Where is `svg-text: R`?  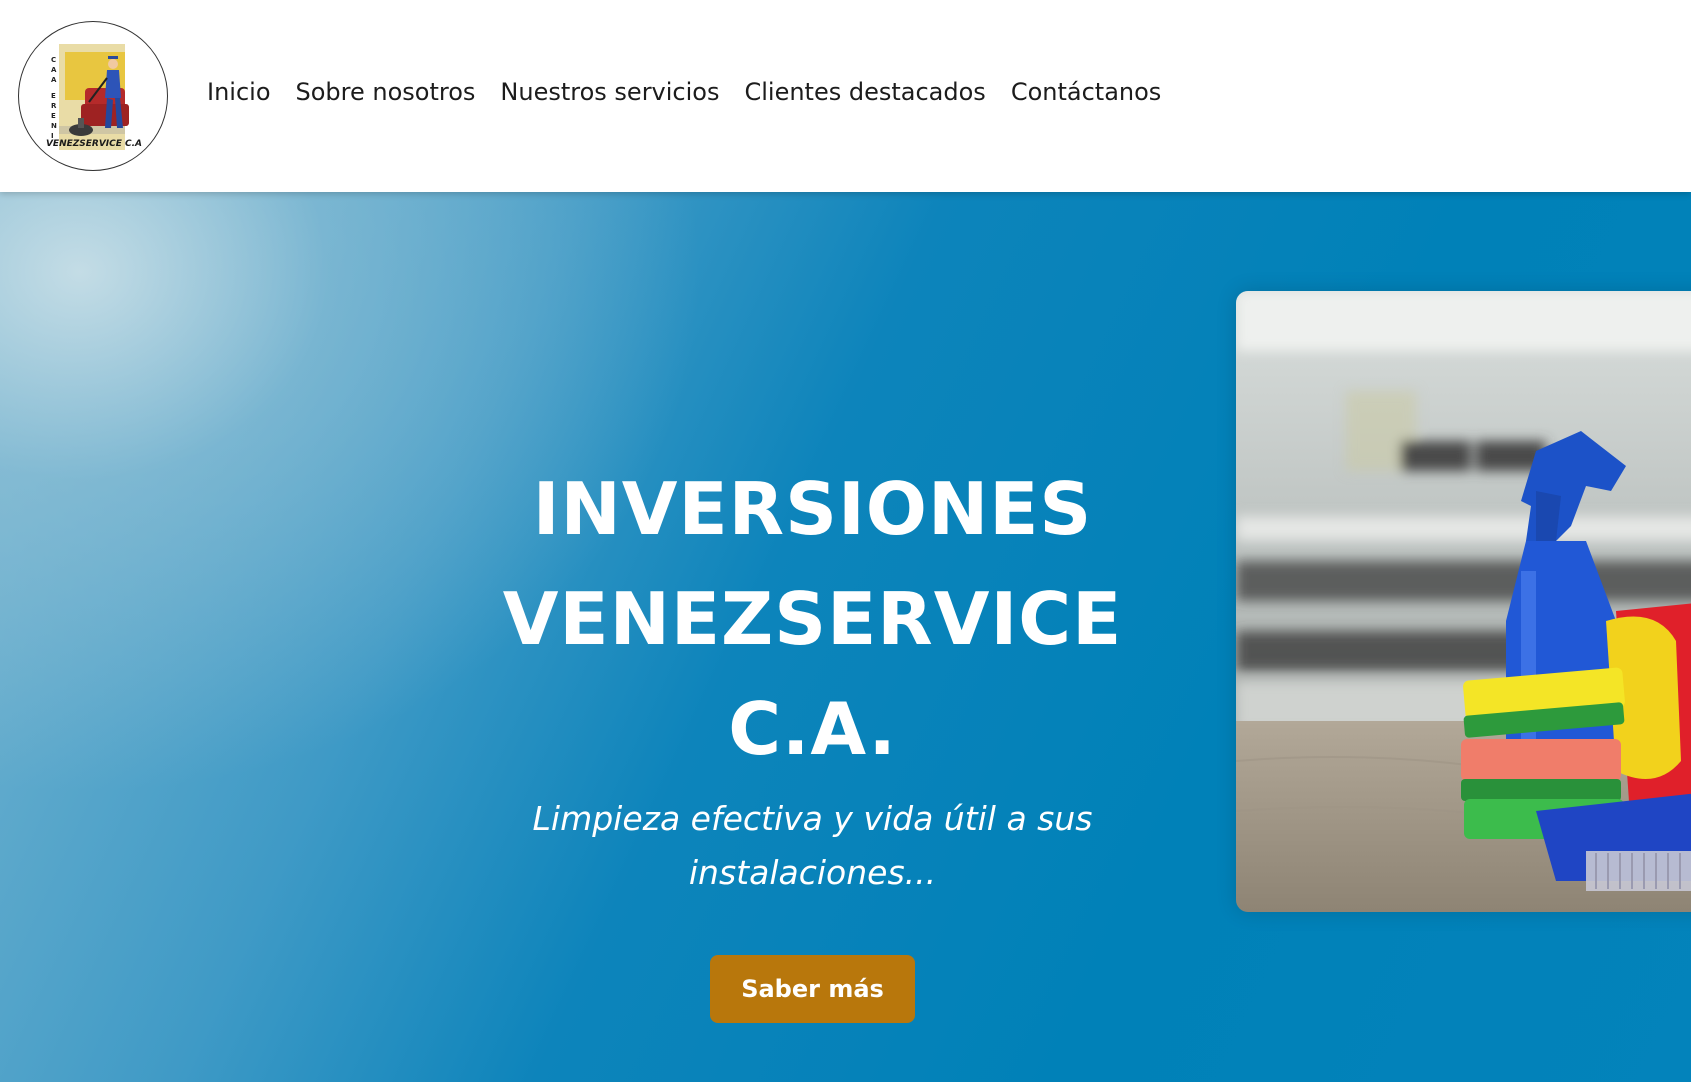 svg-text: R is located at coordinates (54, 106).